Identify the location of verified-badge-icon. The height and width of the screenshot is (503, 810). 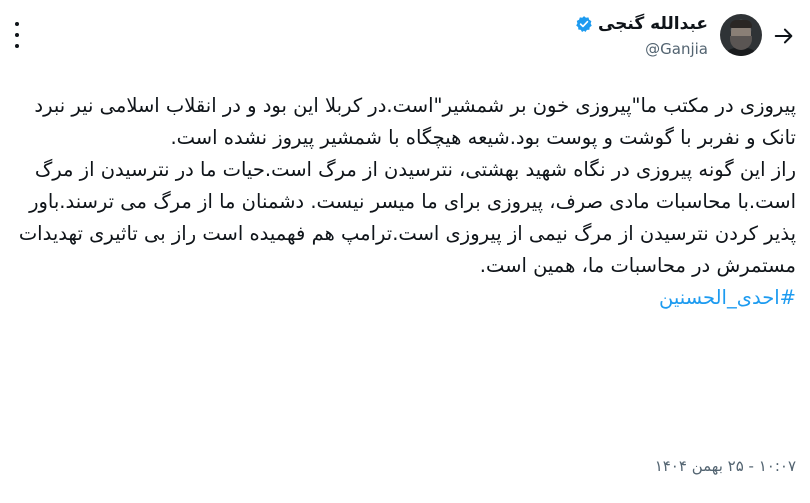
(584, 24).